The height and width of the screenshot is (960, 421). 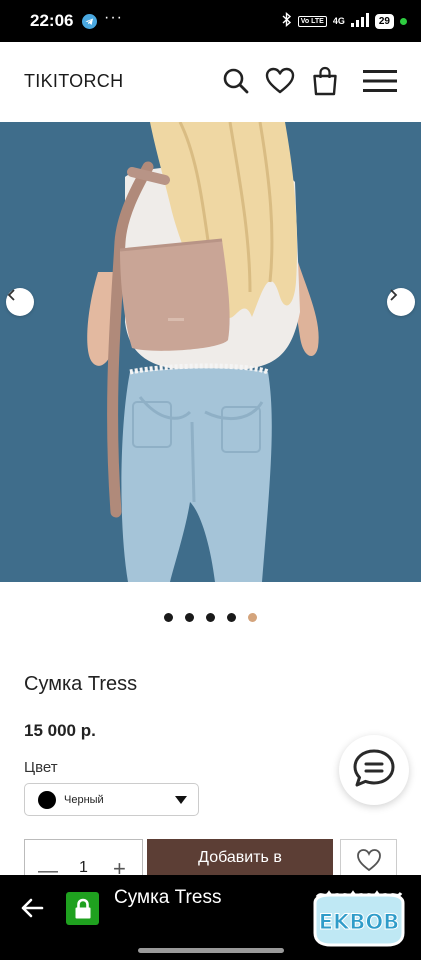 I want to click on signal-icon, so click(x=359, y=21).